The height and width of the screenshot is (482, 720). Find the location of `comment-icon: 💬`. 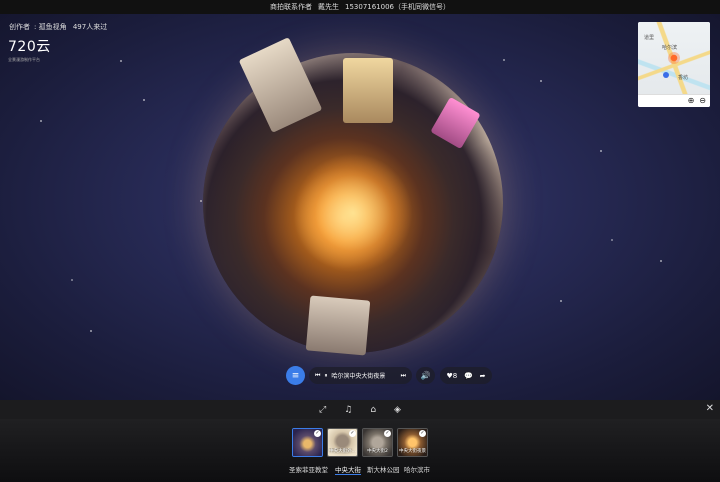

comment-icon: 💬 is located at coordinates (468, 376).